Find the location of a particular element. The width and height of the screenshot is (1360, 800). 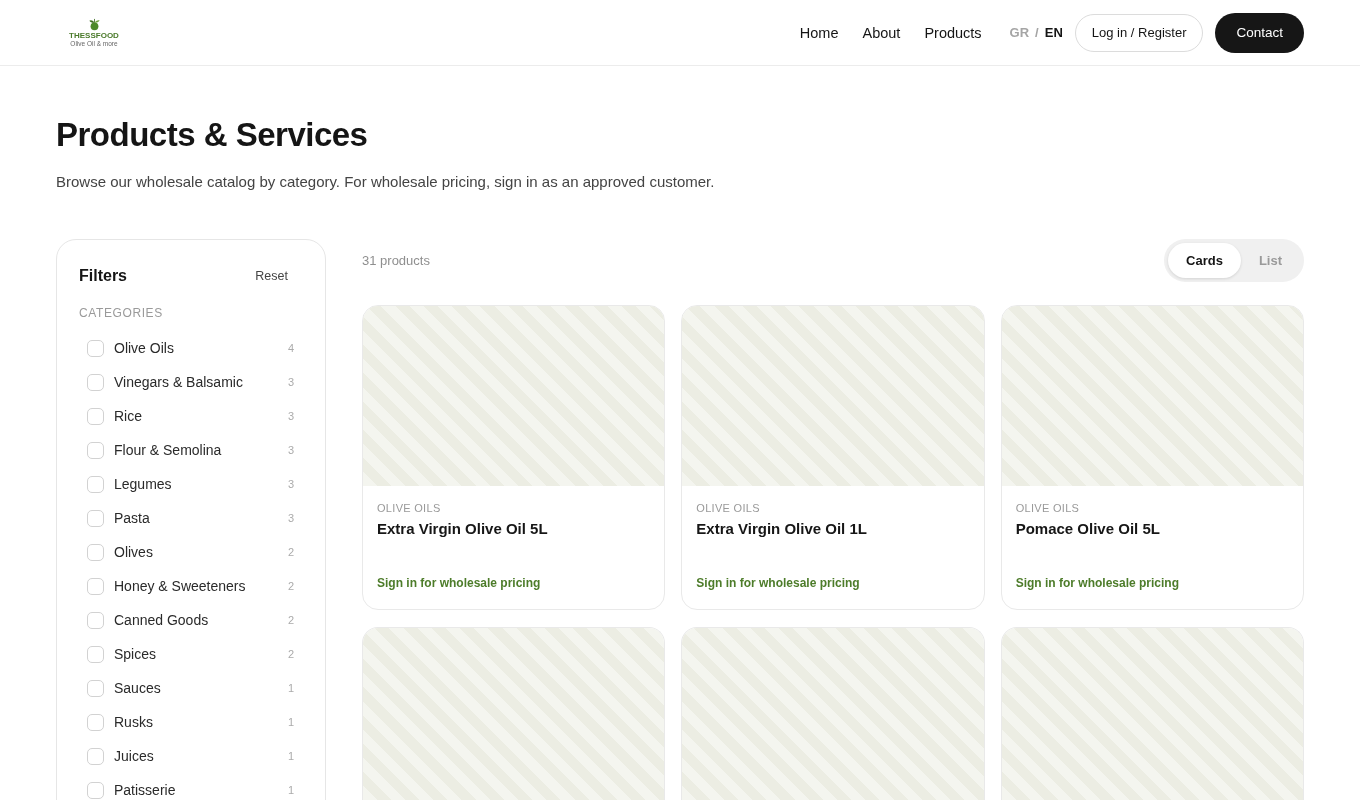

product-name: Pomace Olive Oil 5L is located at coordinates (1087, 529).